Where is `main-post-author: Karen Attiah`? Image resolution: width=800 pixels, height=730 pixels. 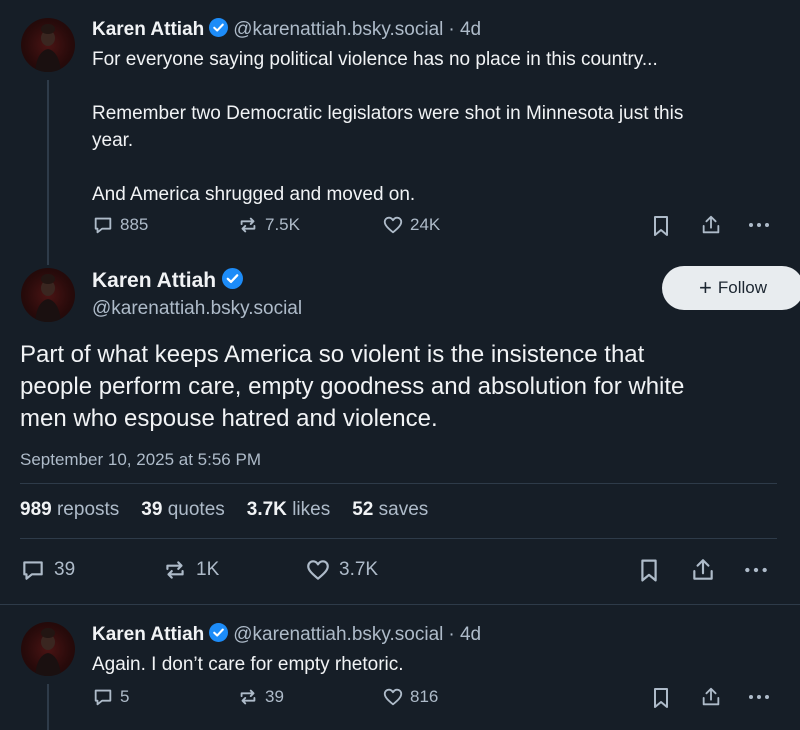
main-post-author: Karen Attiah is located at coordinates (168, 281).